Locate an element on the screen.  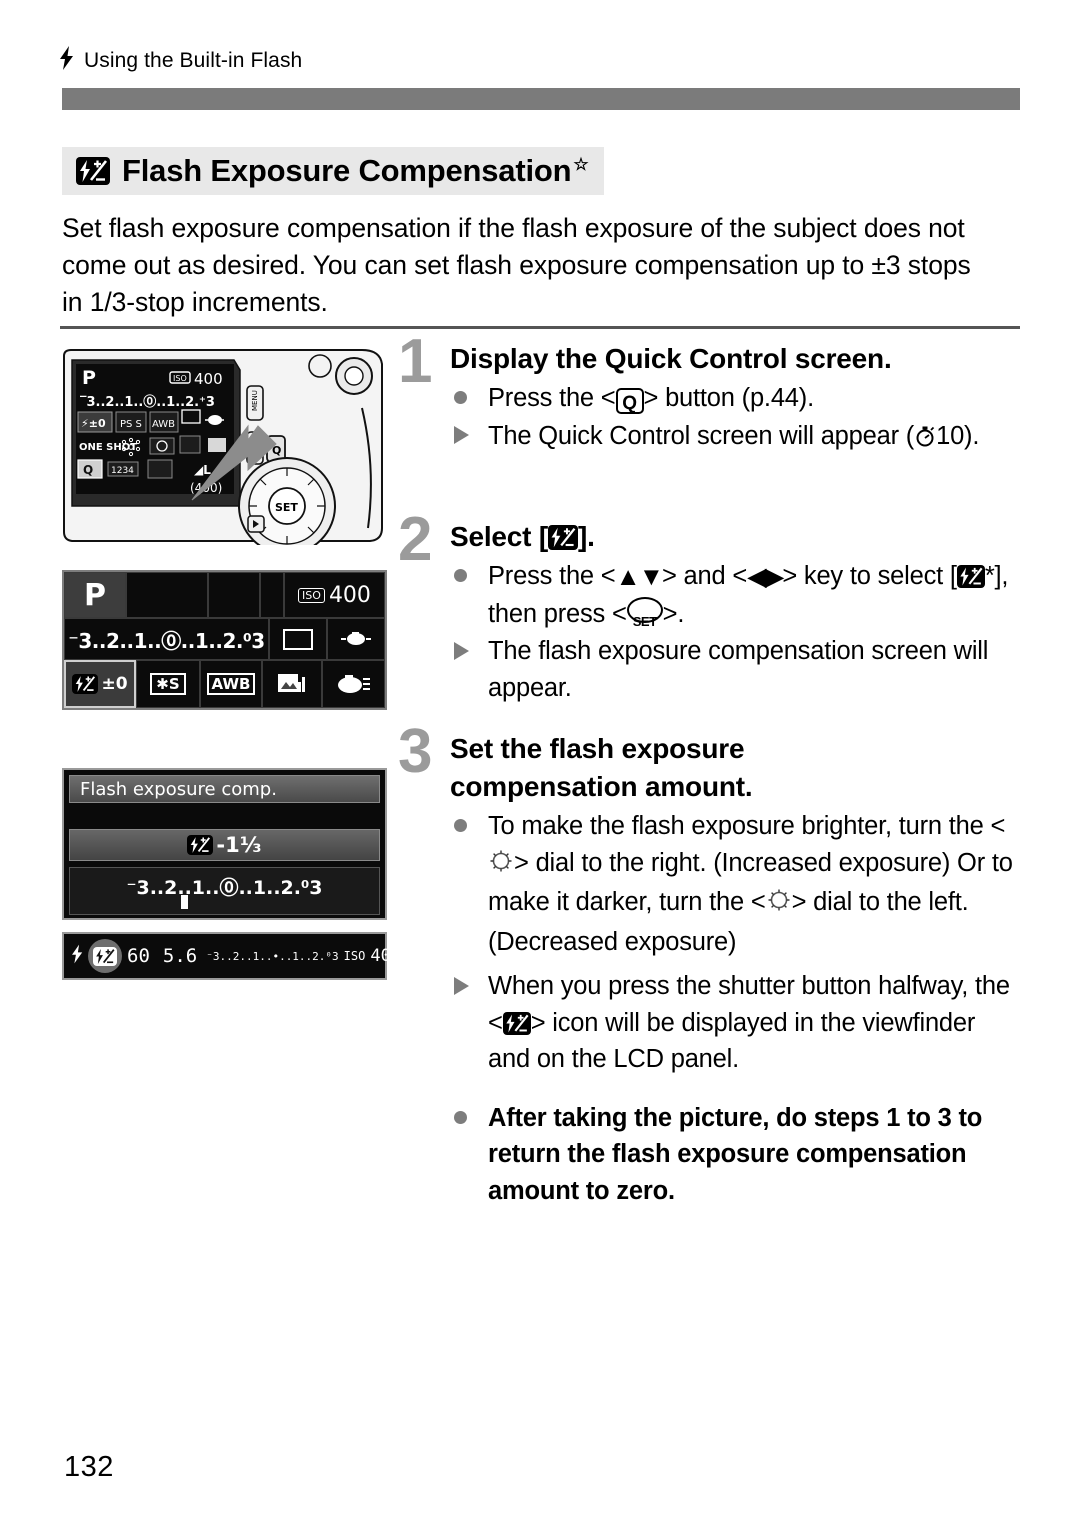
svg-text: ⚡±0 is located at coordinates (93, 423).